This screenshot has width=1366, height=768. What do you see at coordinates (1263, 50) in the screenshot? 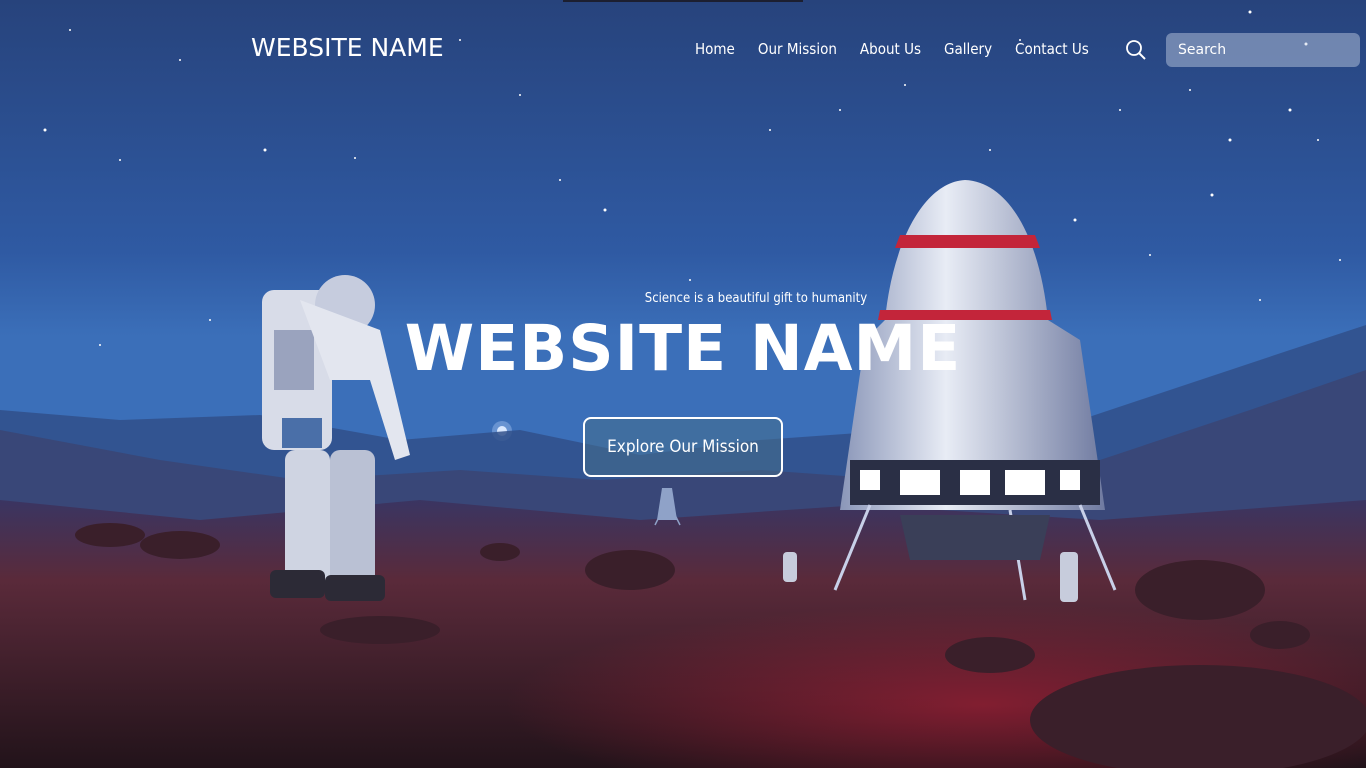
I see `search-input` at bounding box center [1263, 50].